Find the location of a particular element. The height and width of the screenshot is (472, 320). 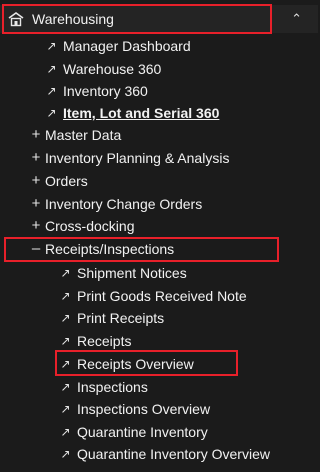

link-inventory-360: ↗ Inventory 360 is located at coordinates (96, 91).